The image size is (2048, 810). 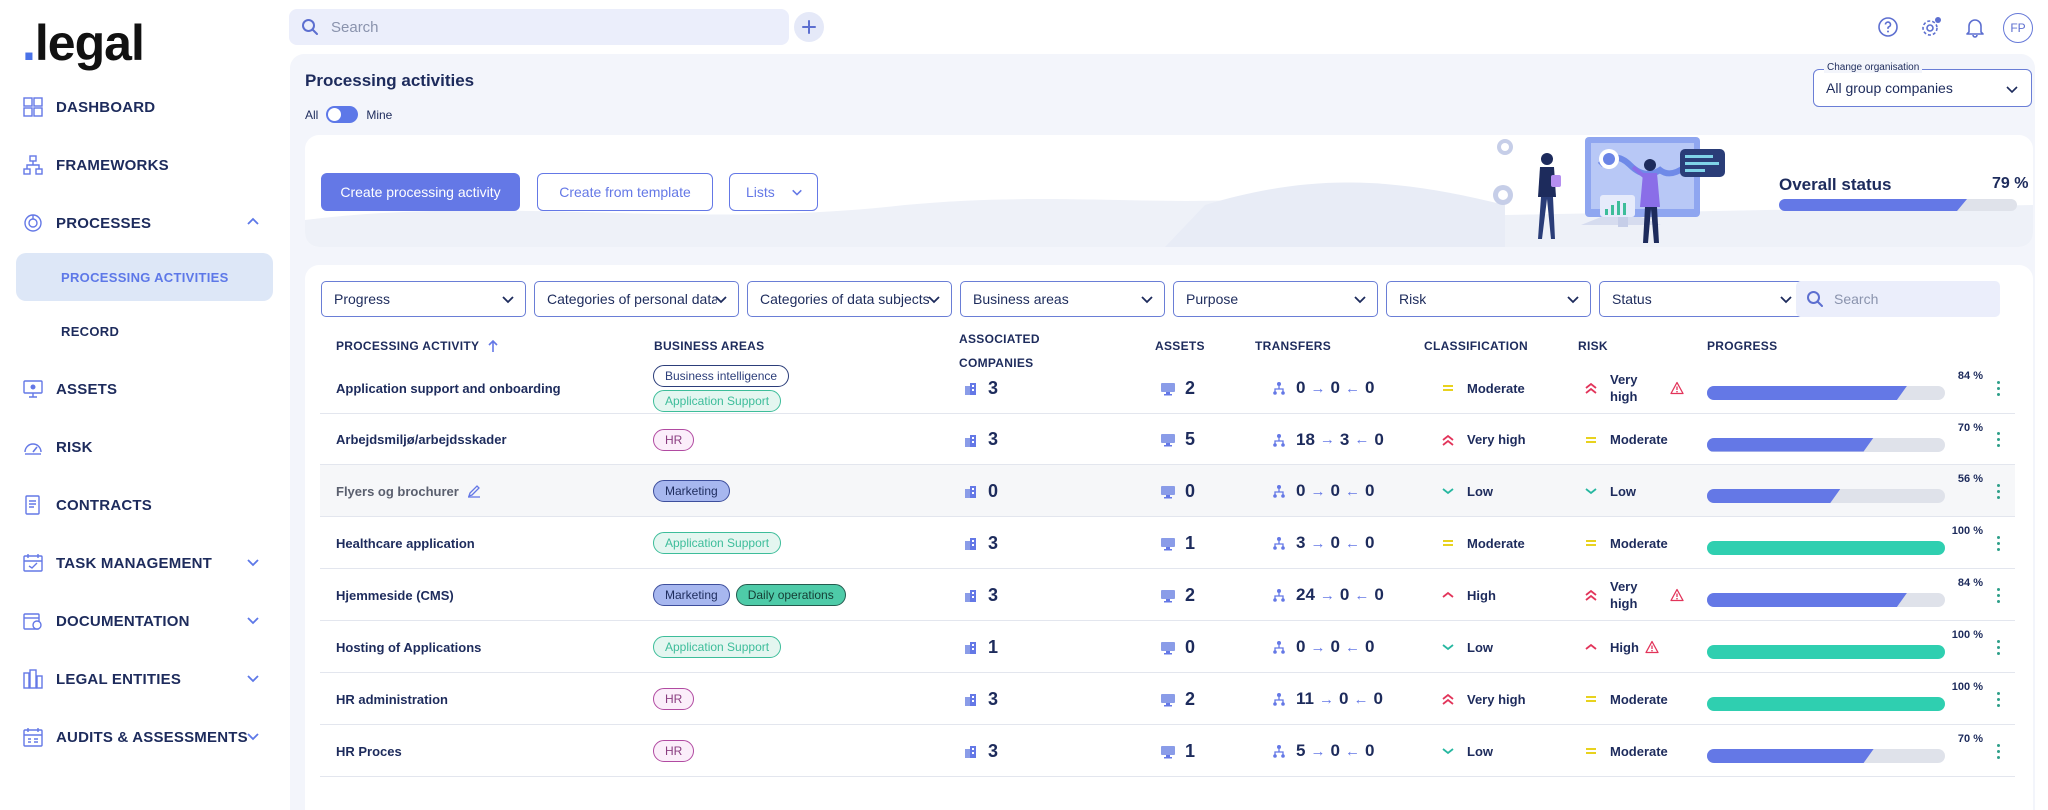 What do you see at coordinates (1593, 346) in the screenshot?
I see `column-header-risk: RISK` at bounding box center [1593, 346].